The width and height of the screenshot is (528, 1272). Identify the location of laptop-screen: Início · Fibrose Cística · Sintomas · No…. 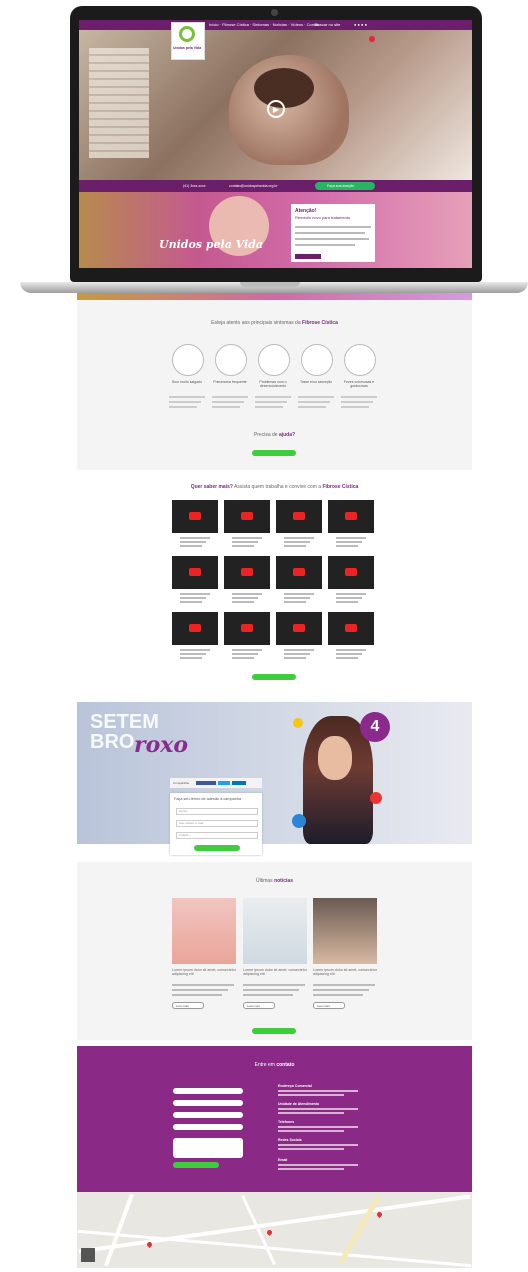
(275, 144).